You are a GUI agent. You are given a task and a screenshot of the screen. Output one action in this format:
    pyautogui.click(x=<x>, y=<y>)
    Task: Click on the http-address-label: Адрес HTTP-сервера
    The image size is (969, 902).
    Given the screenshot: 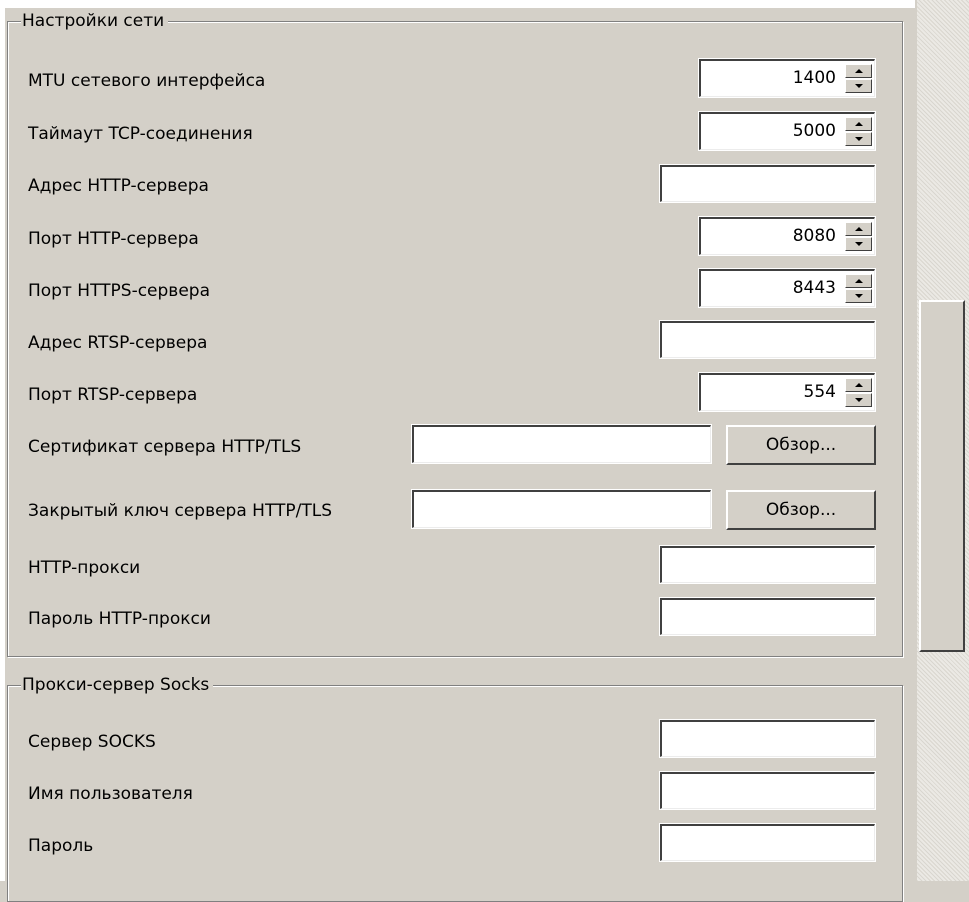 What is the action you would take?
    pyautogui.click(x=118, y=186)
    